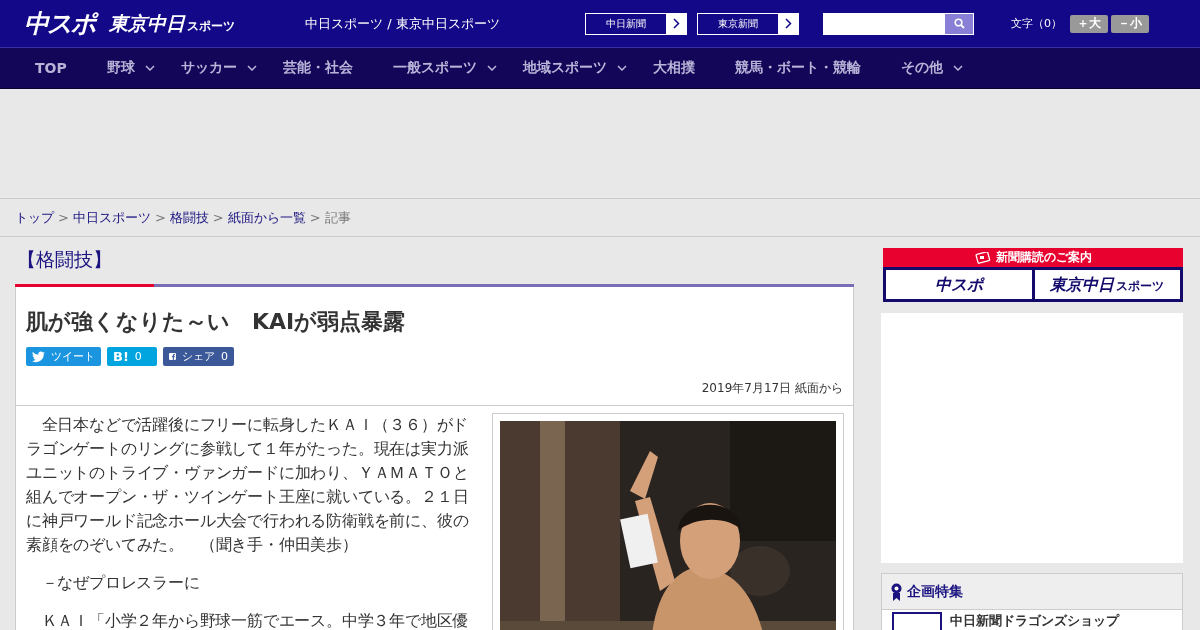 This screenshot has height=630, width=1200. Describe the element at coordinates (982, 257) in the screenshot. I see `ticket-icon` at that location.